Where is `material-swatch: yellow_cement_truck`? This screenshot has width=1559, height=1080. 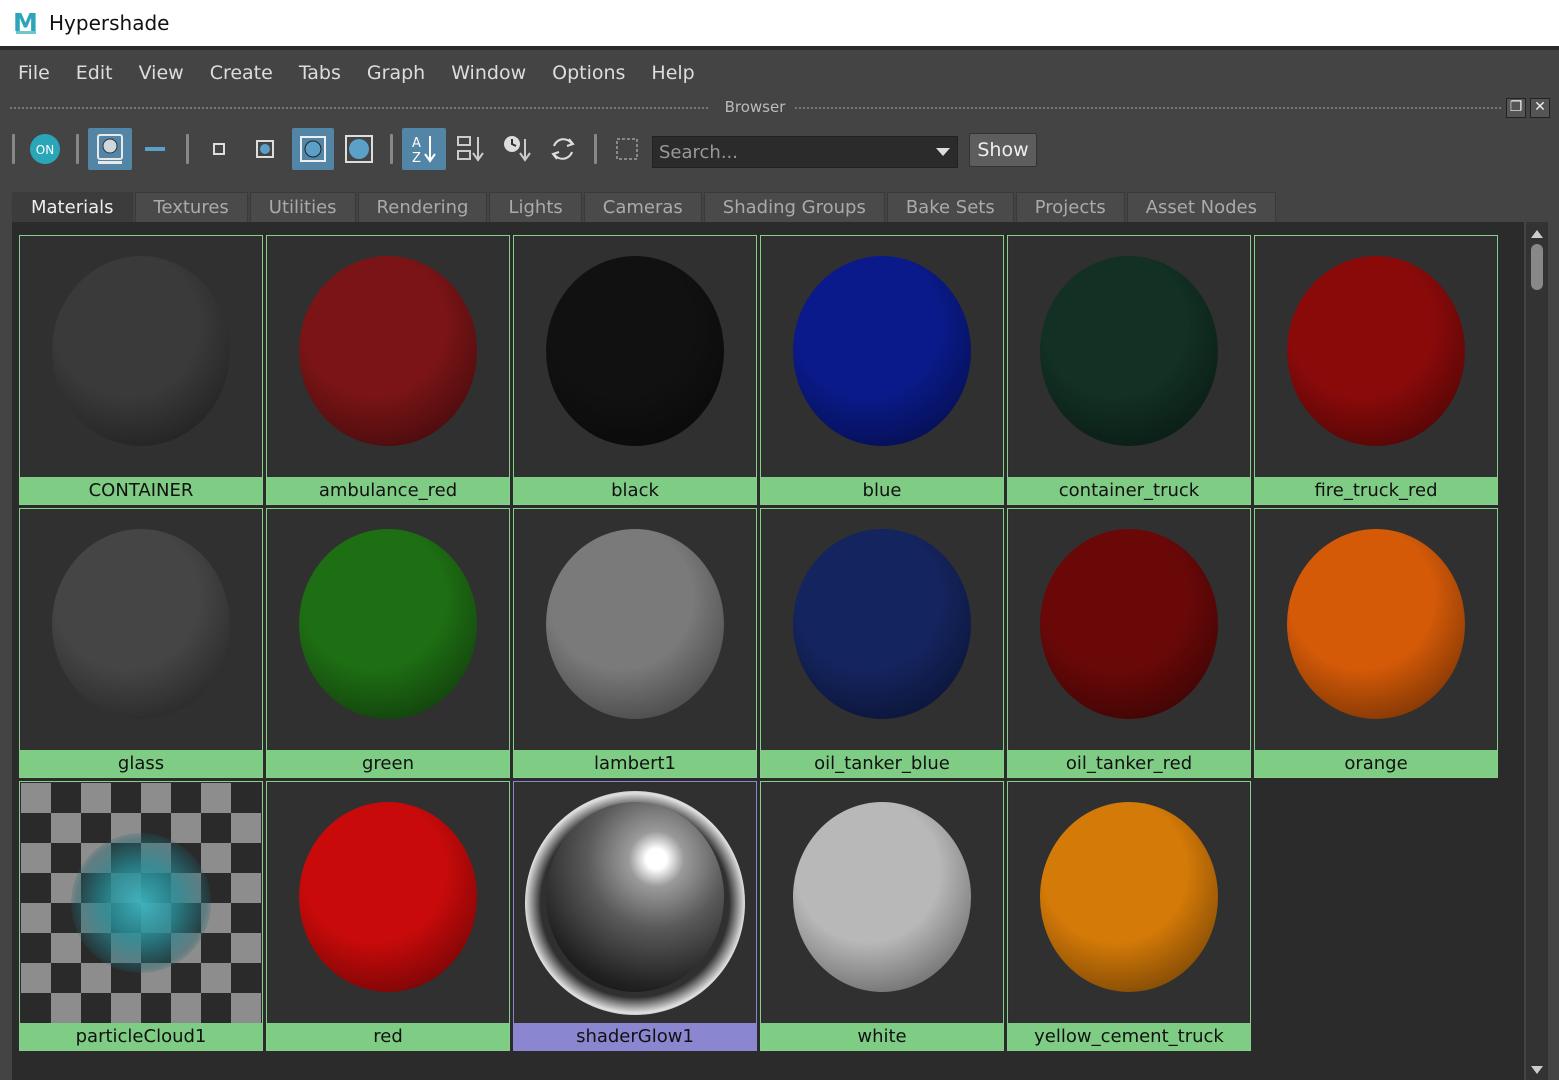 material-swatch: yellow_cement_truck is located at coordinates (1129, 916).